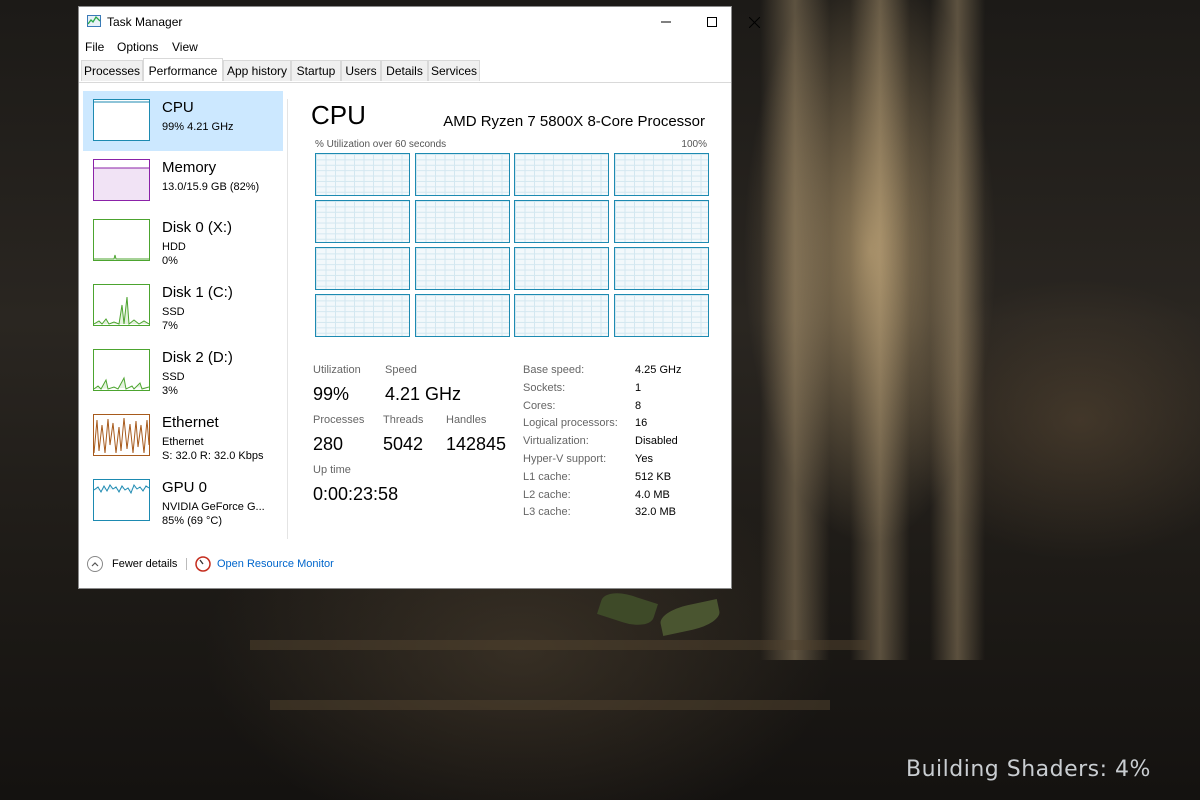 The height and width of the screenshot is (800, 1200). I want to click on processes-label: Processes, so click(339, 420).